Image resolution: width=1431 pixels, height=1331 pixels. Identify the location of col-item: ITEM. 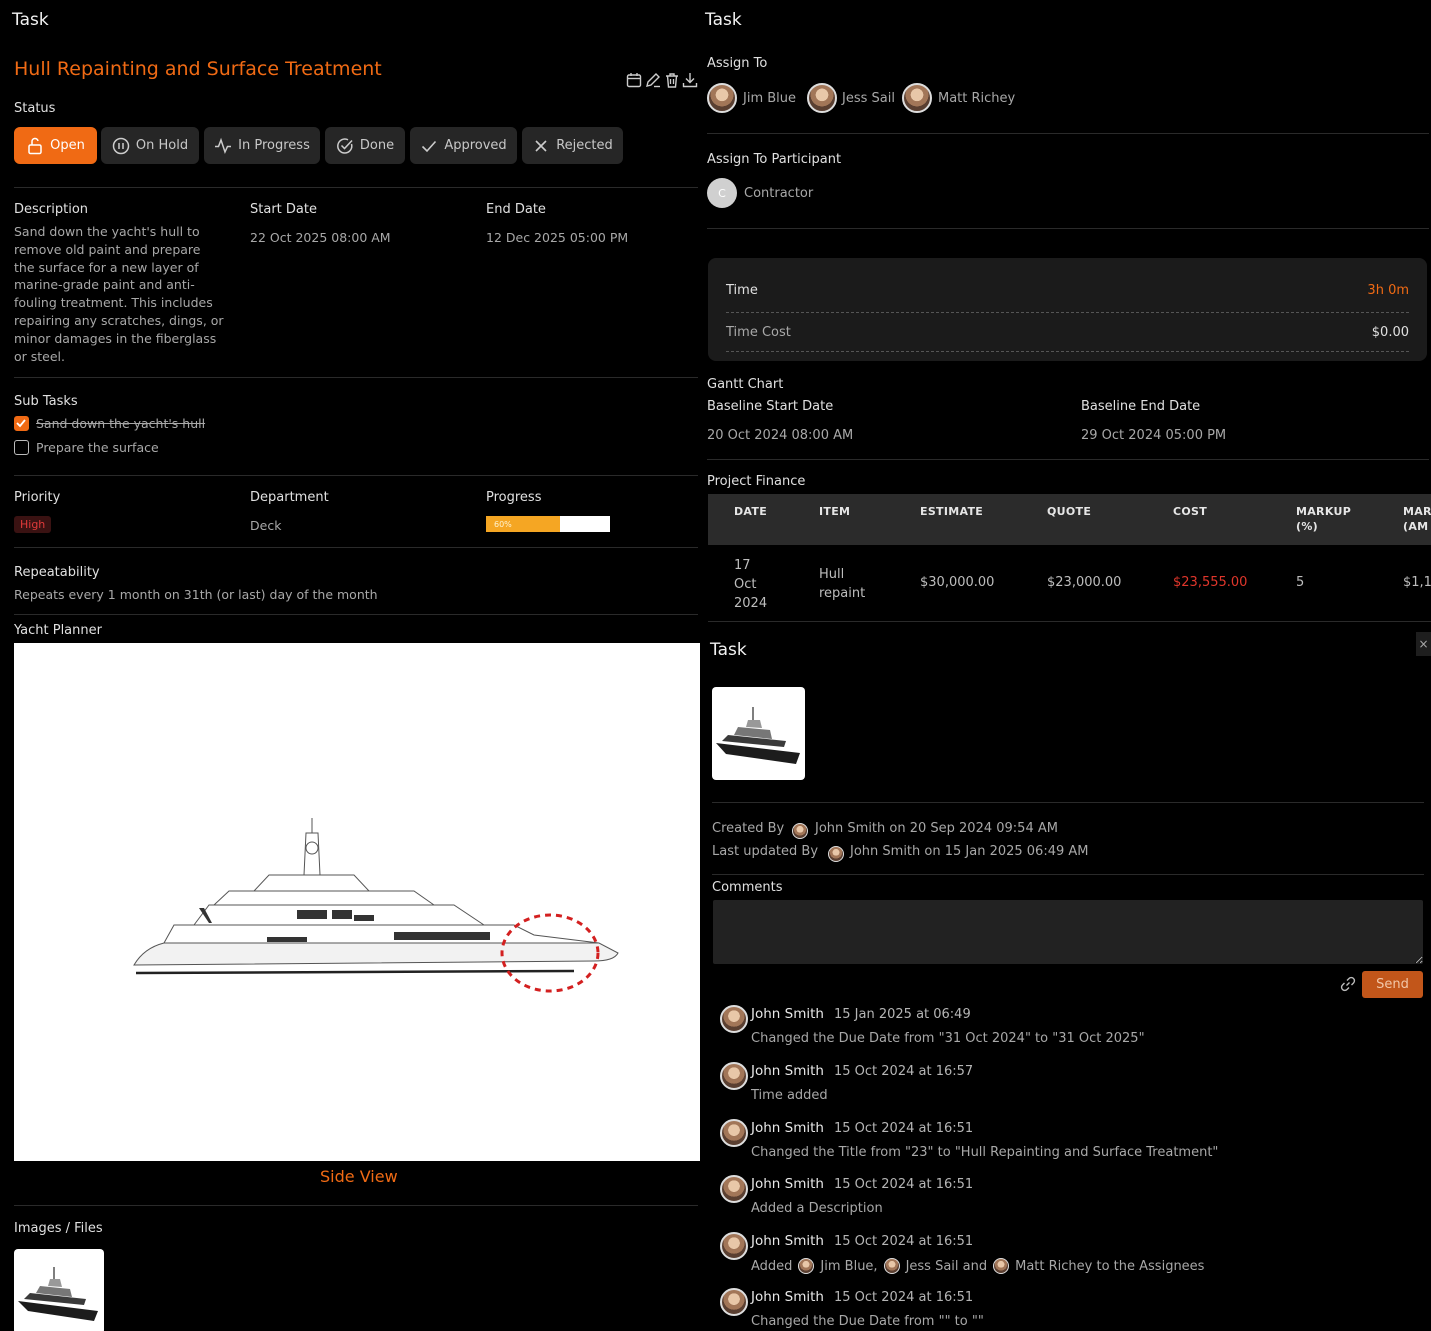
(835, 511).